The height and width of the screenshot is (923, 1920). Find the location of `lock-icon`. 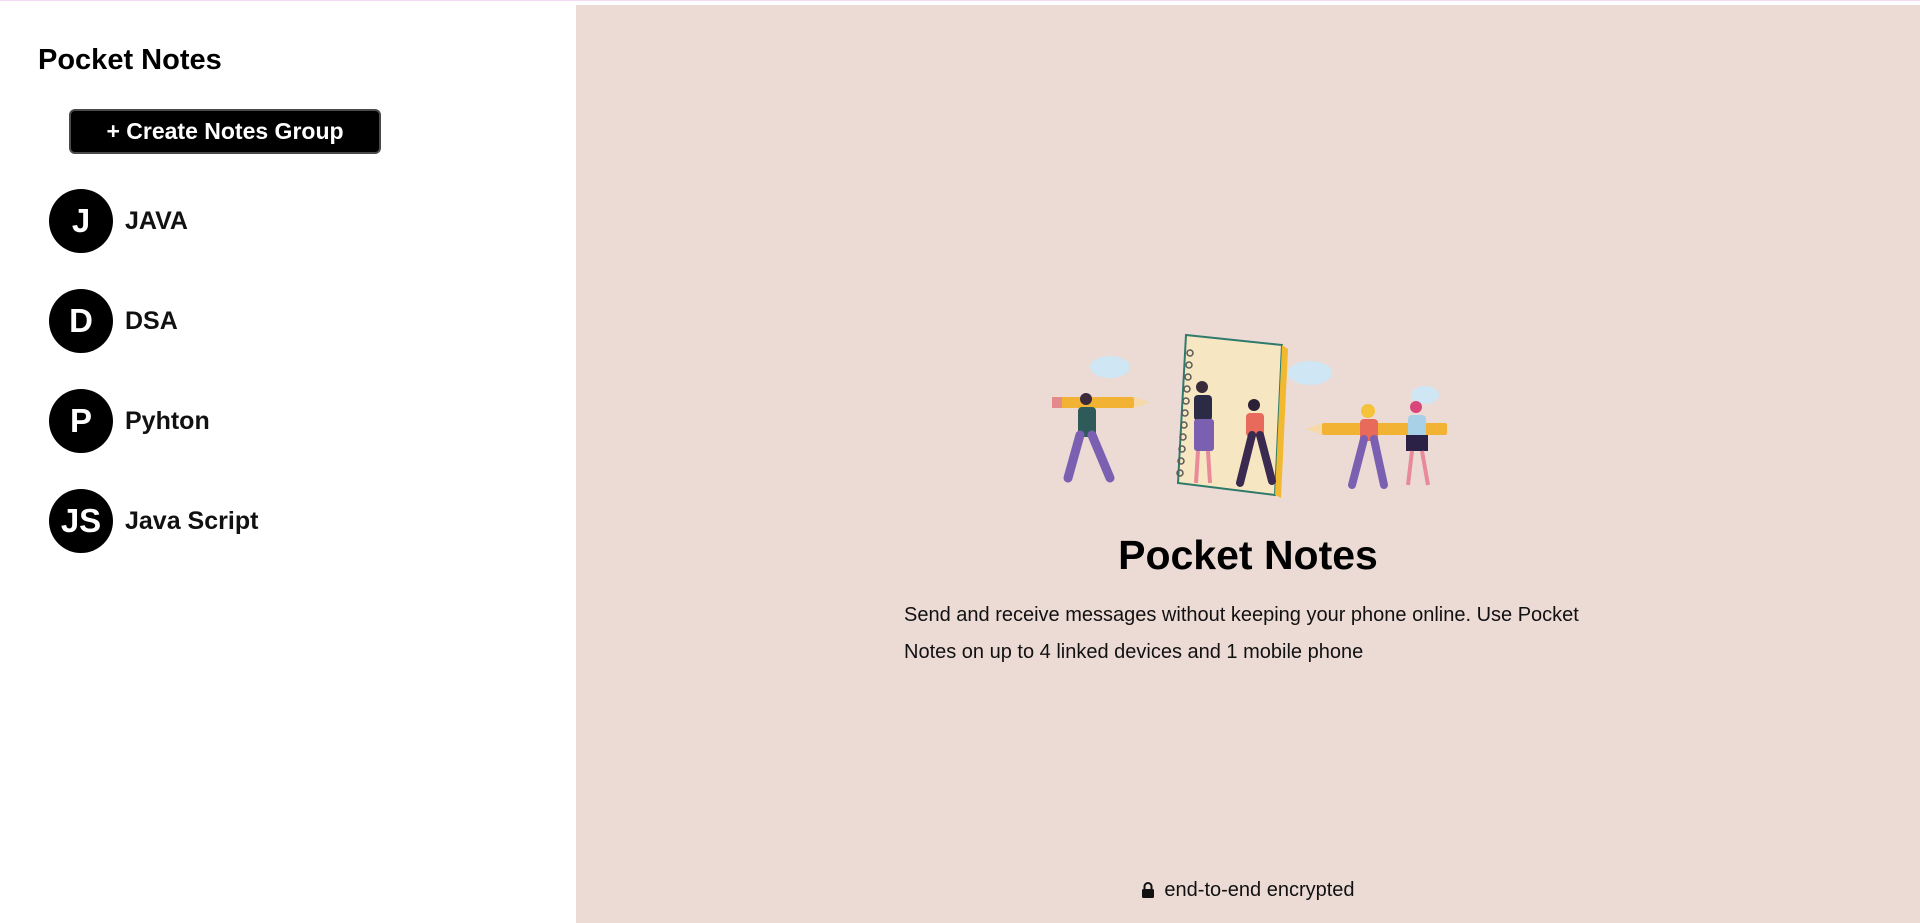

lock-icon is located at coordinates (1148, 889).